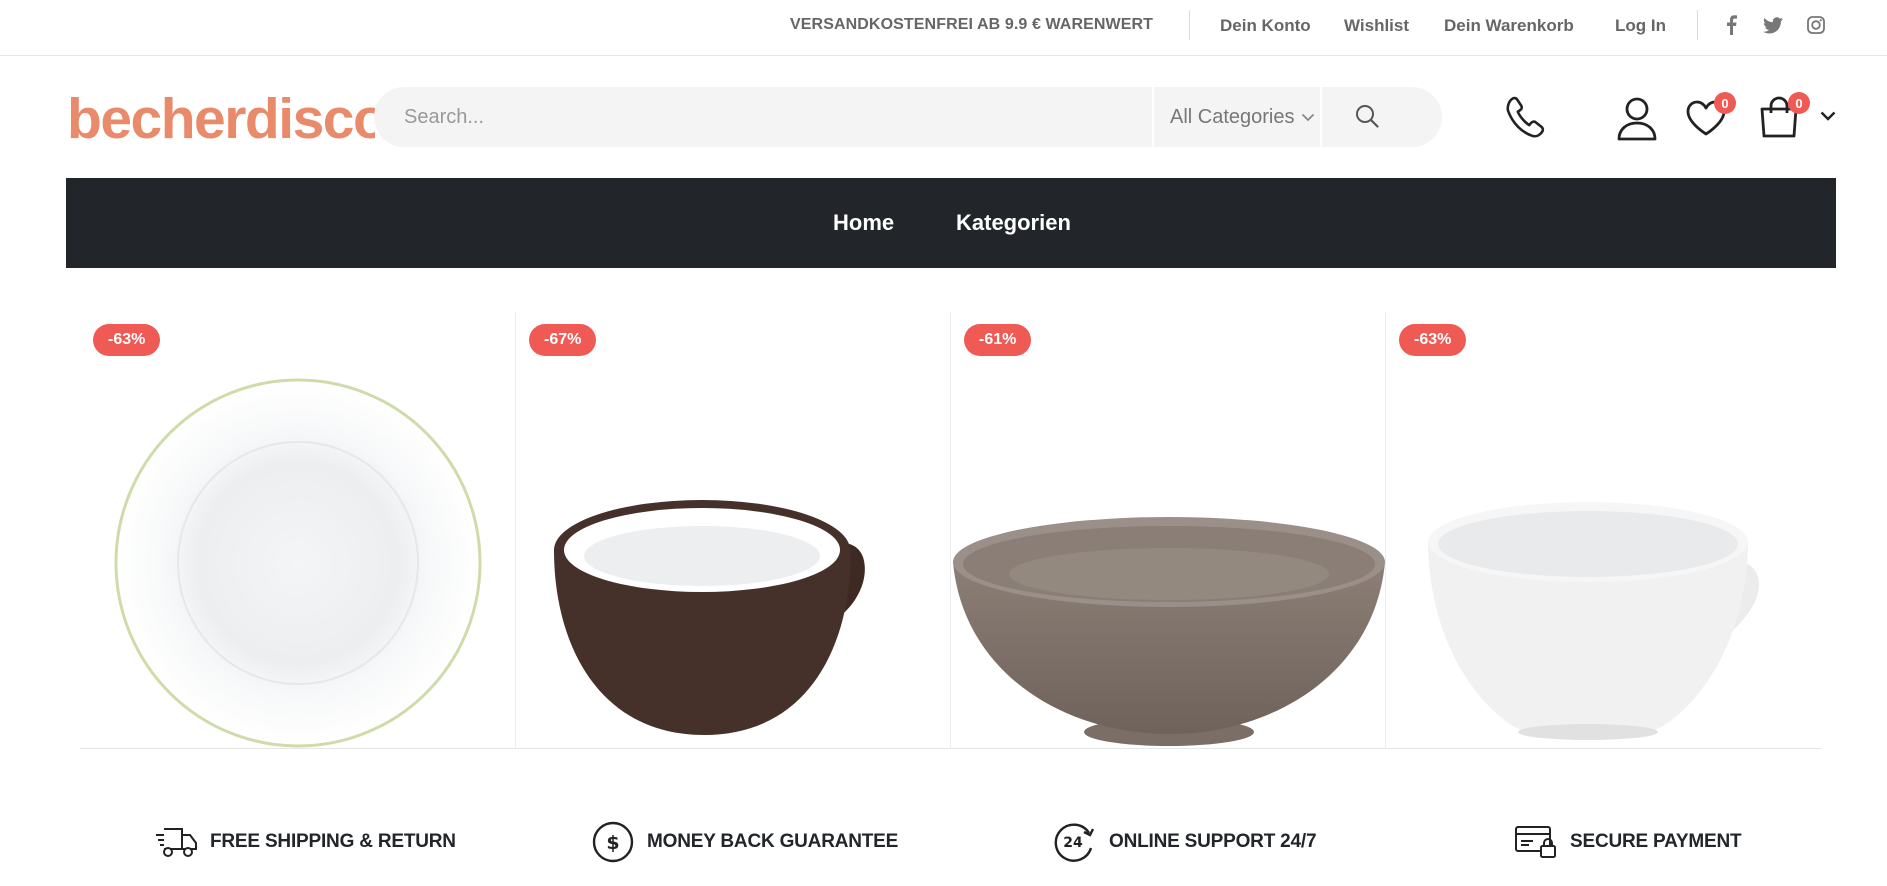 This screenshot has width=1887, height=886. I want to click on search-icon, so click(1367, 117).